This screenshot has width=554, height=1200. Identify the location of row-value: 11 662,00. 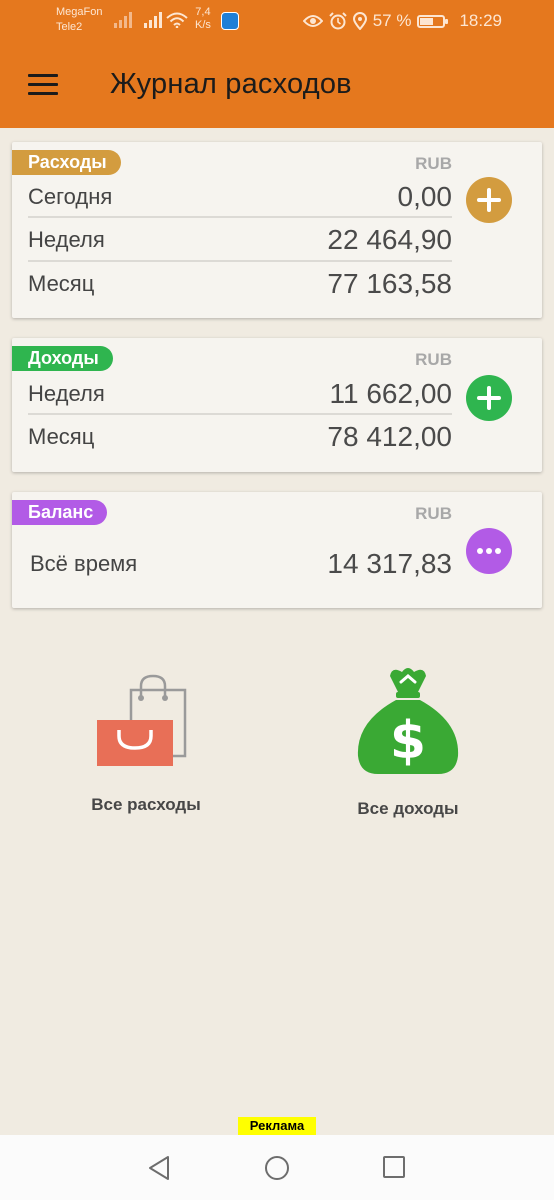
(391, 393).